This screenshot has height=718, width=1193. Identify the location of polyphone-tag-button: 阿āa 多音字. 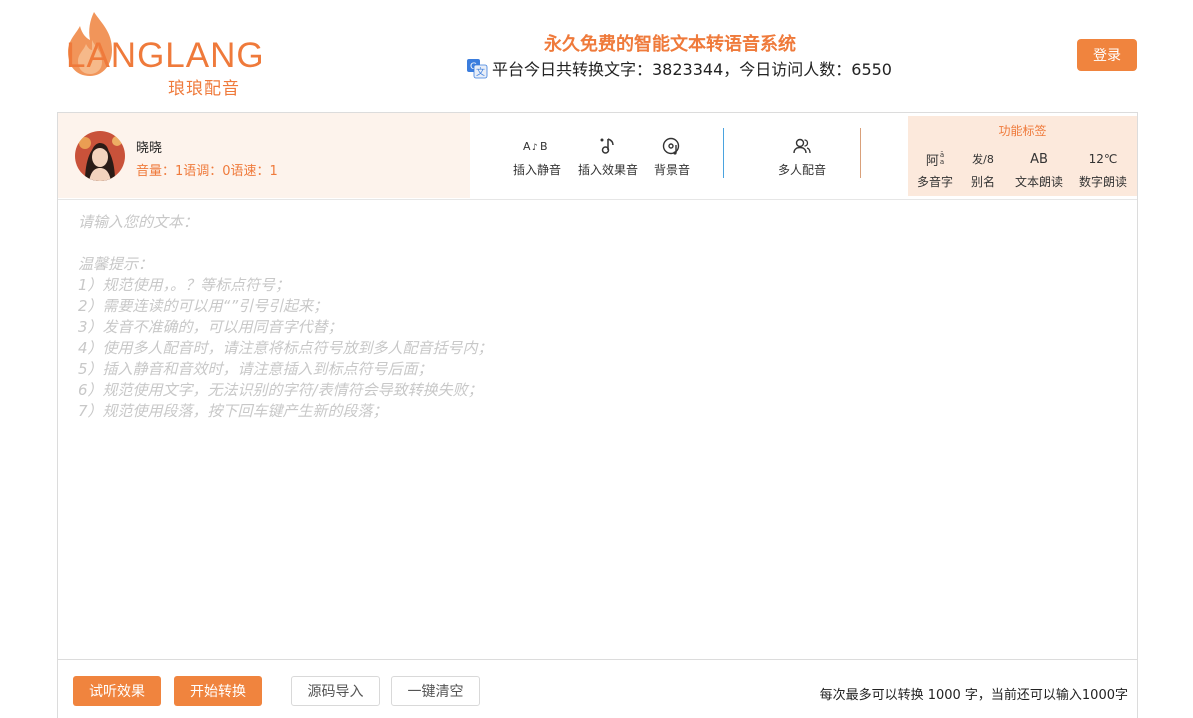
(935, 169).